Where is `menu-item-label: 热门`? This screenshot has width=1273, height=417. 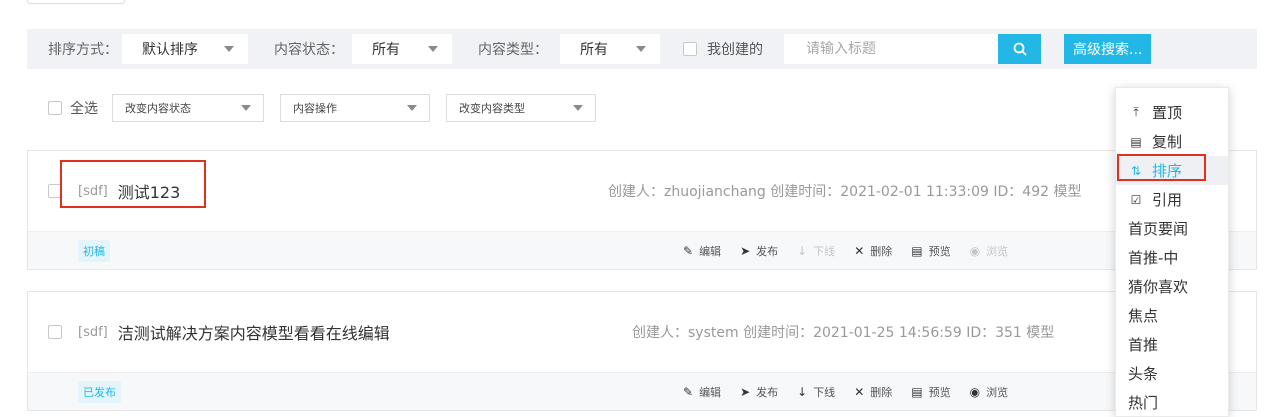 menu-item-label: 热门 is located at coordinates (1143, 403).